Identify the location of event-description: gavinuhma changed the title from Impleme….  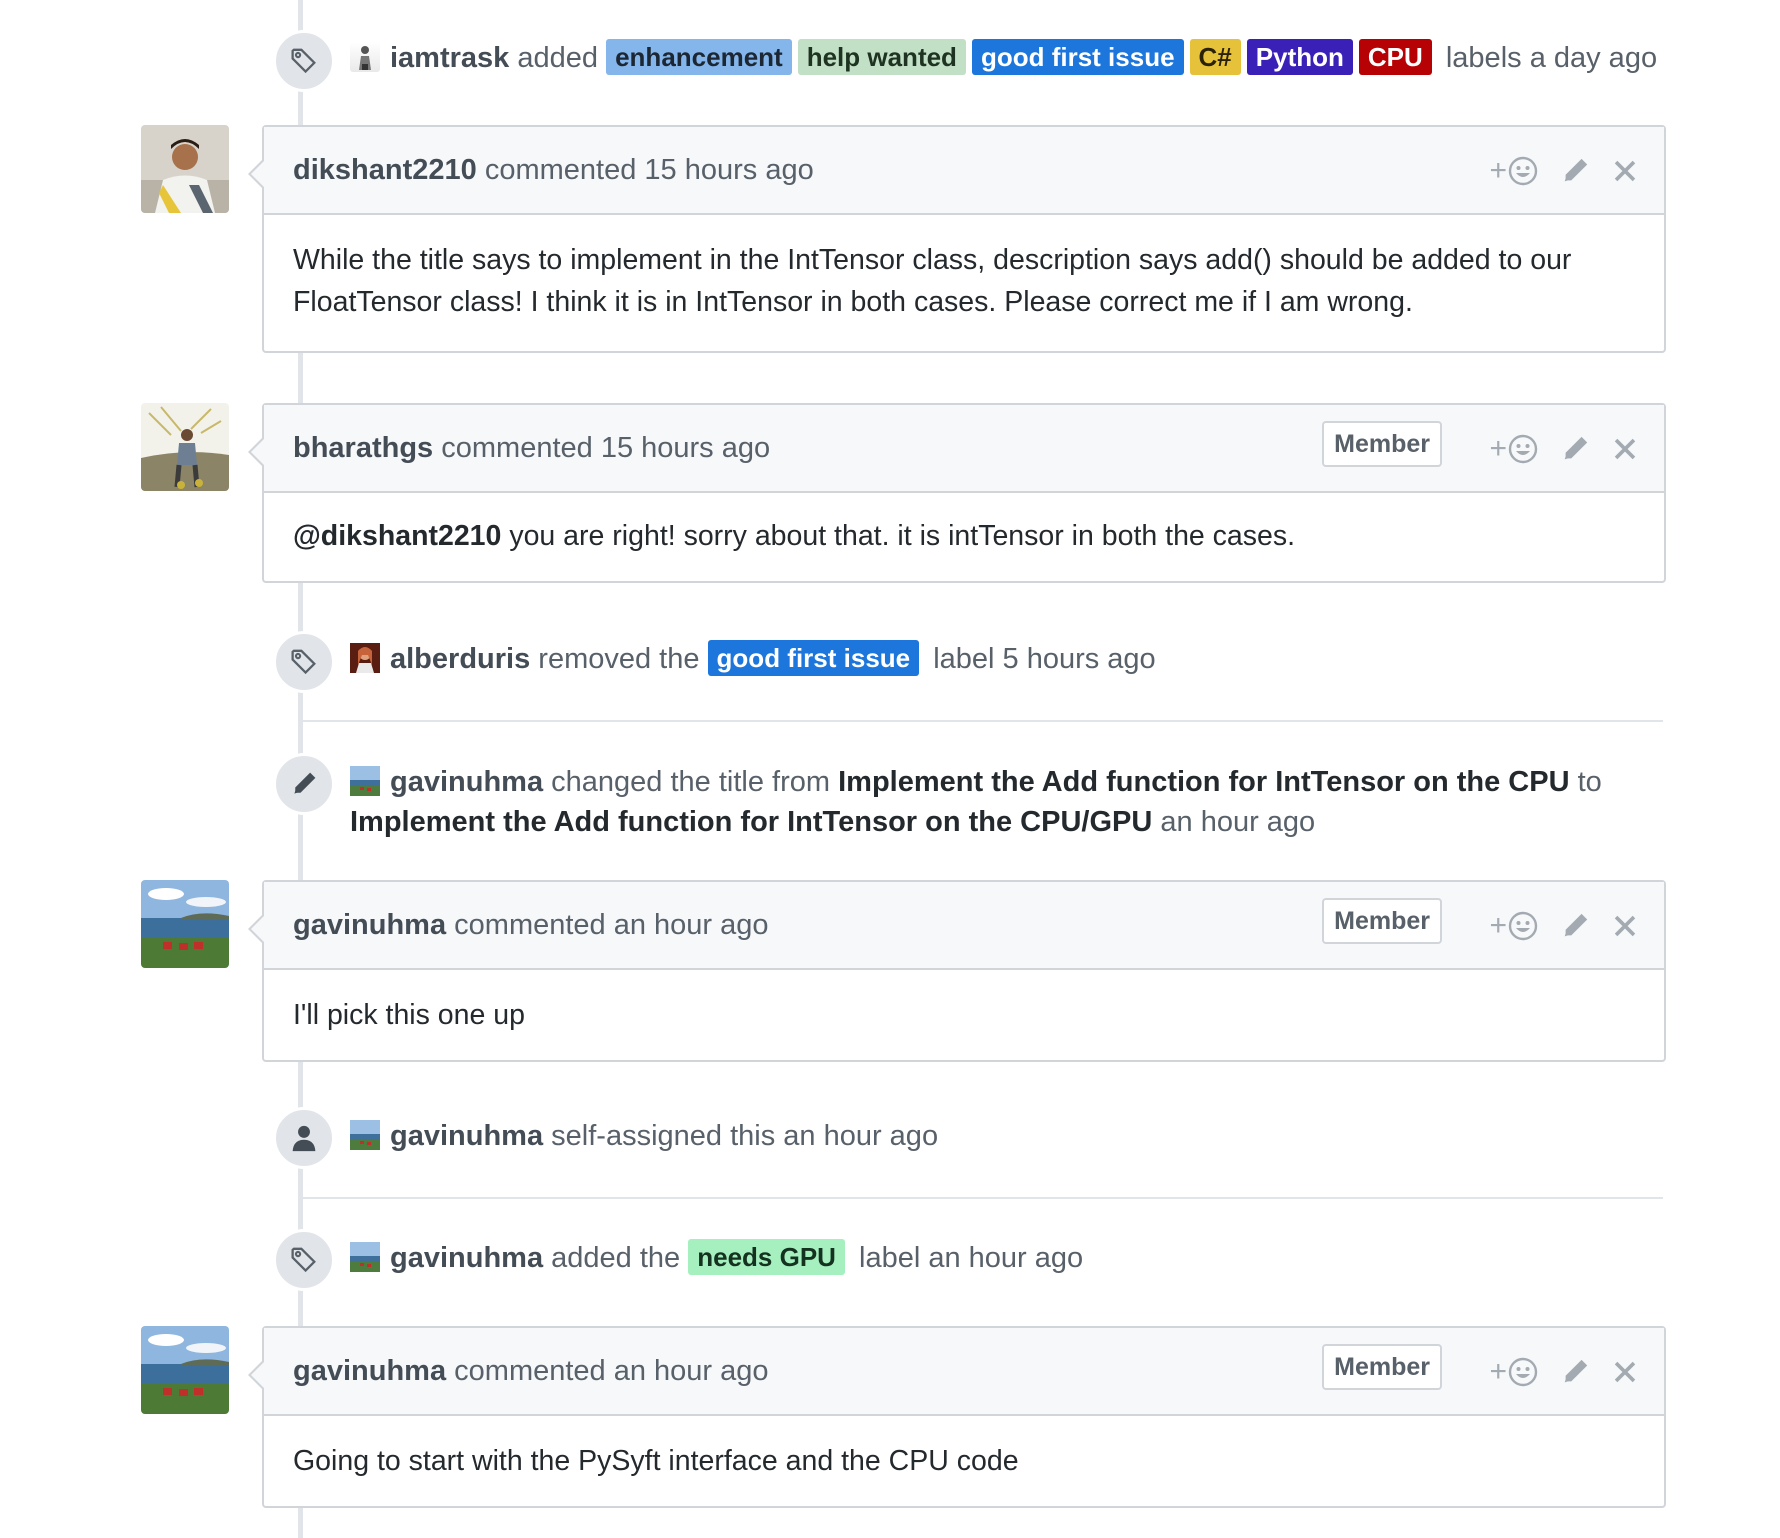
(1010, 802).